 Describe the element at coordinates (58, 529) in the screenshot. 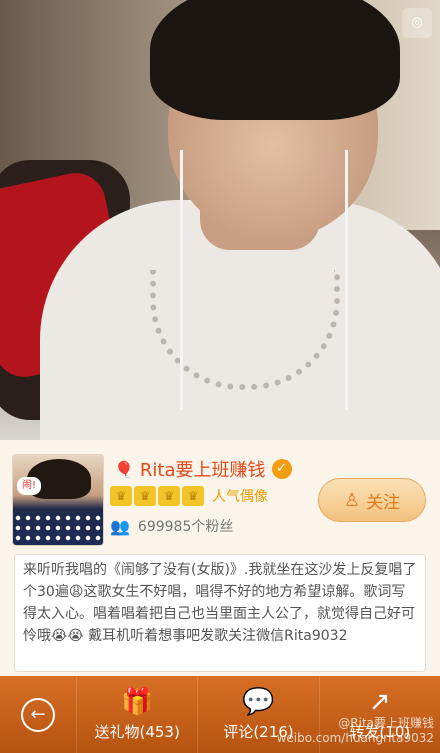

I see `avatar-shirt` at that location.